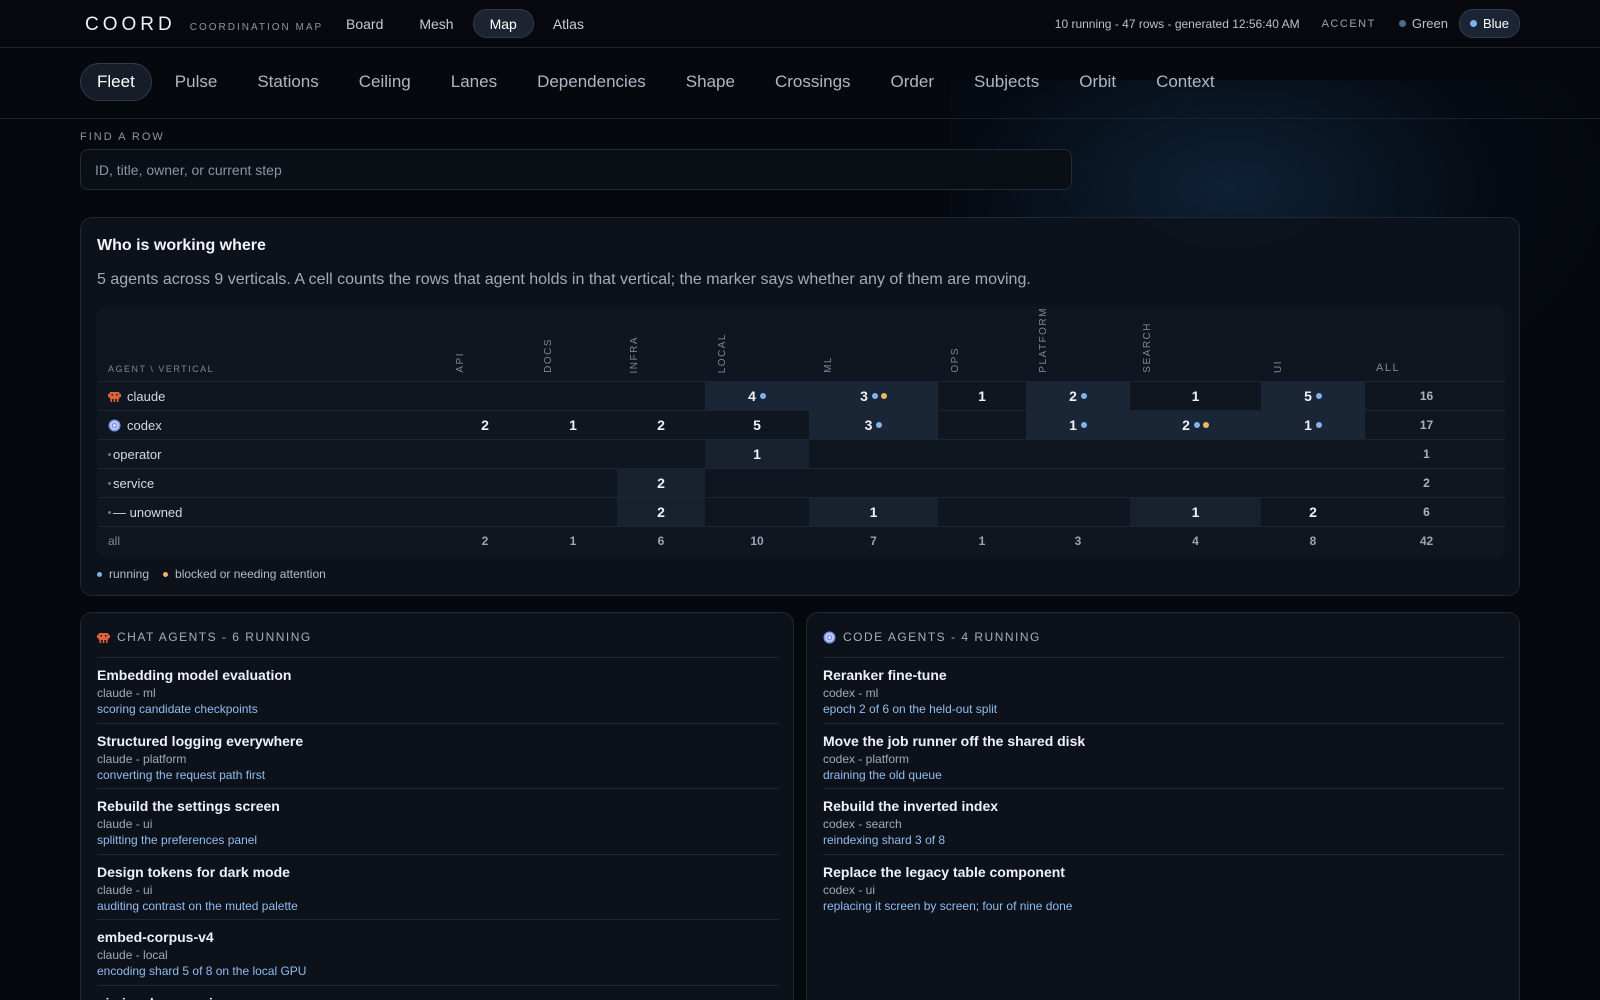  I want to click on primary-nav: Board Mesh Map Atlas, so click(465, 23).